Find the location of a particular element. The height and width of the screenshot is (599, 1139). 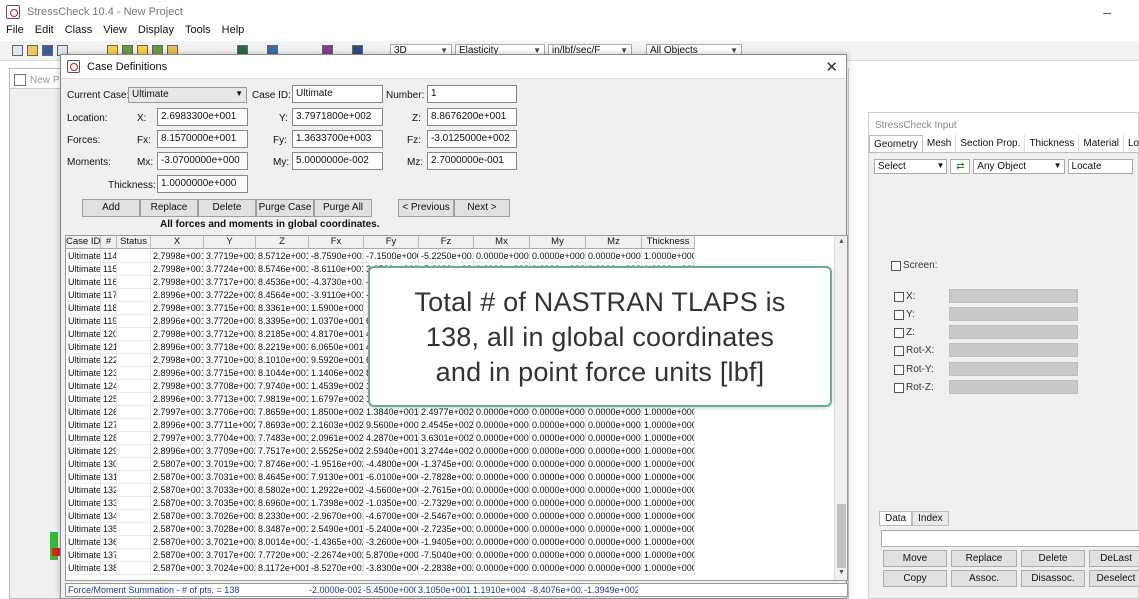

force-fy-field: 1.3633700e+003 is located at coordinates (337, 139).